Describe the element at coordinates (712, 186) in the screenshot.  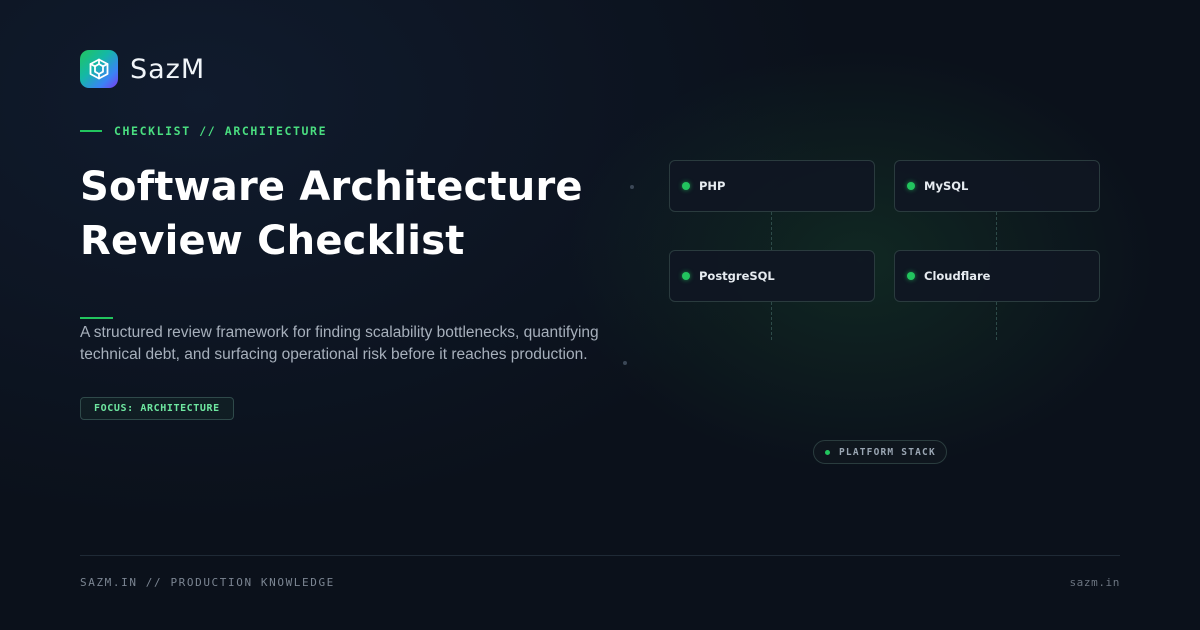
I see `stack-card-label: PHP` at that location.